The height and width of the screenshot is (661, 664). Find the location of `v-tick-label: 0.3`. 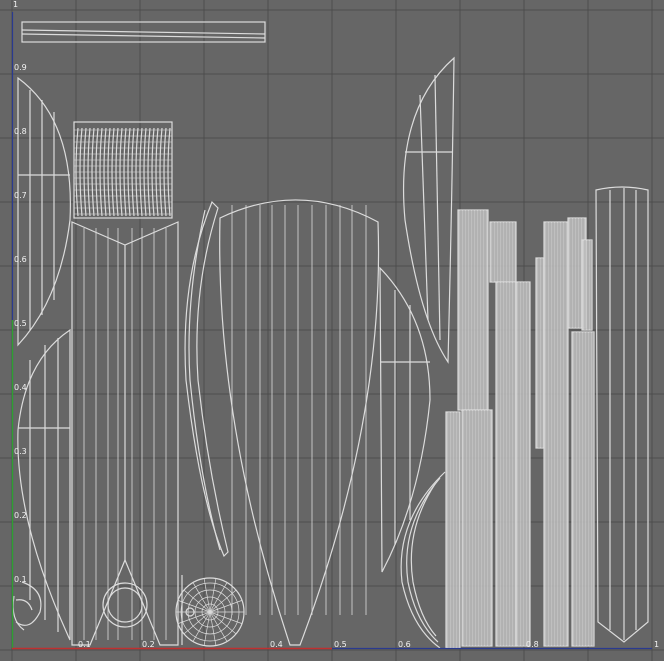

v-tick-label: 0.3 is located at coordinates (20, 451).